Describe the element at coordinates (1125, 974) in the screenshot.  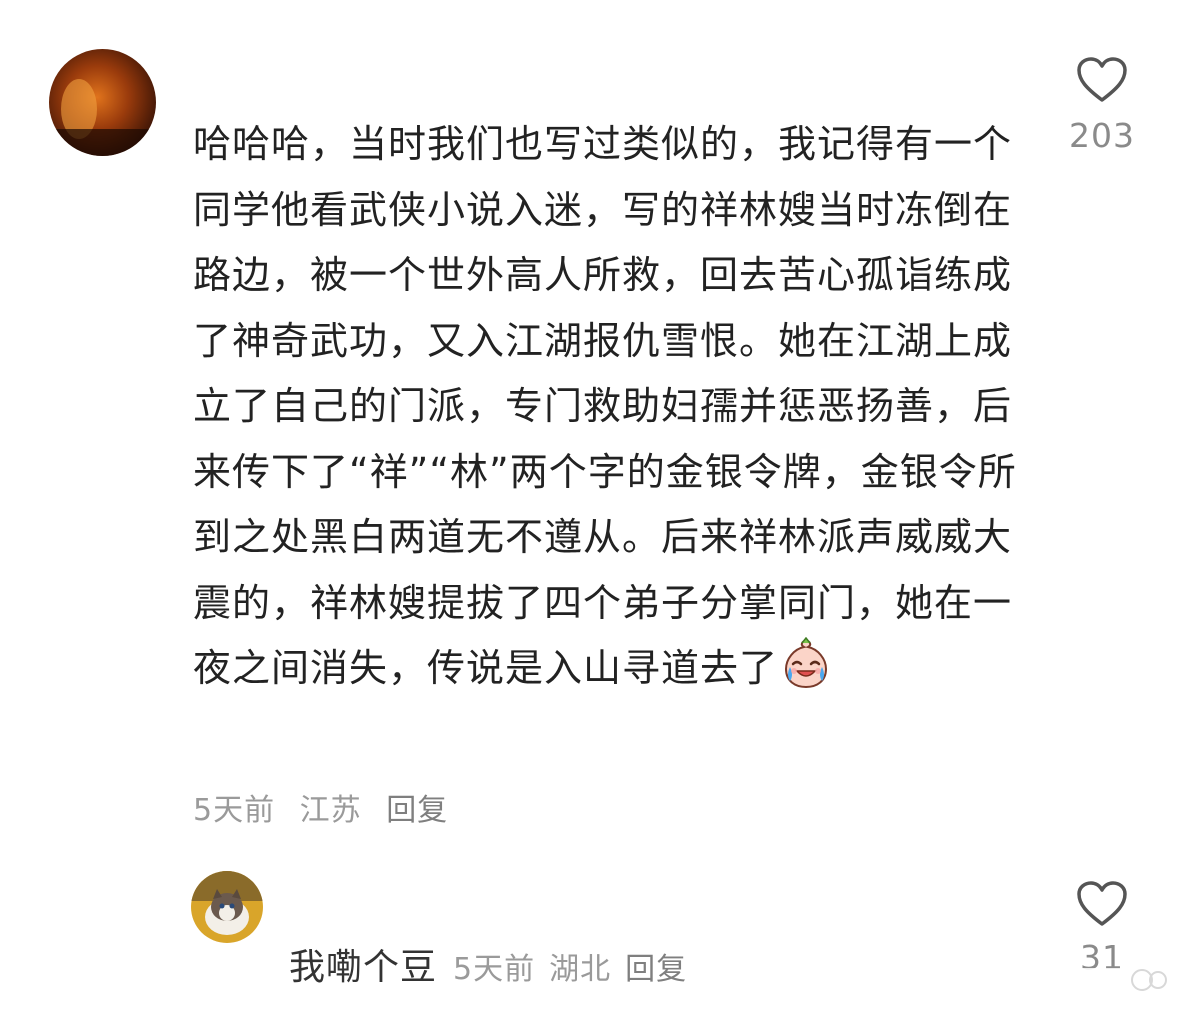
I see `watermark-icon` at that location.